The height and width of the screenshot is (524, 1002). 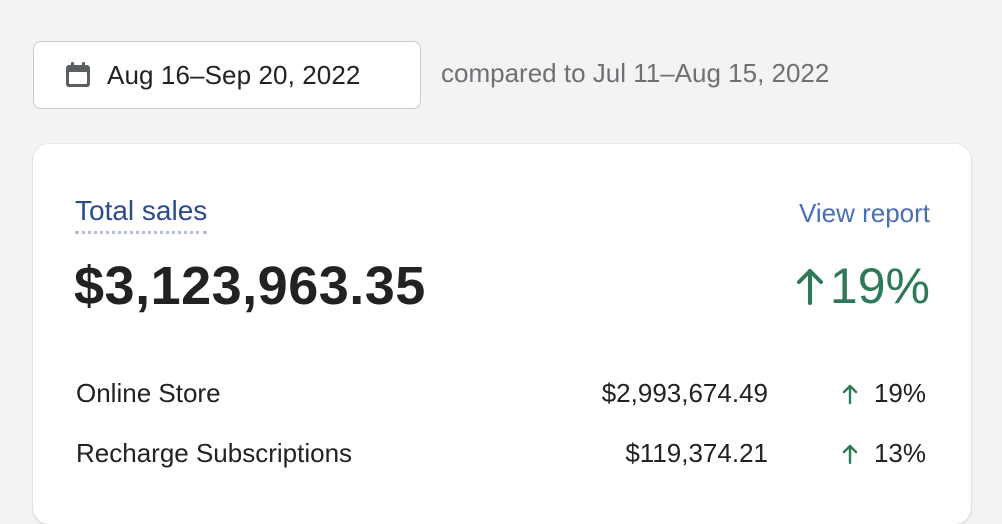 I want to click on comparison-range-text: compared to Jul 11–Aug 15, 2022, so click(x=635, y=73).